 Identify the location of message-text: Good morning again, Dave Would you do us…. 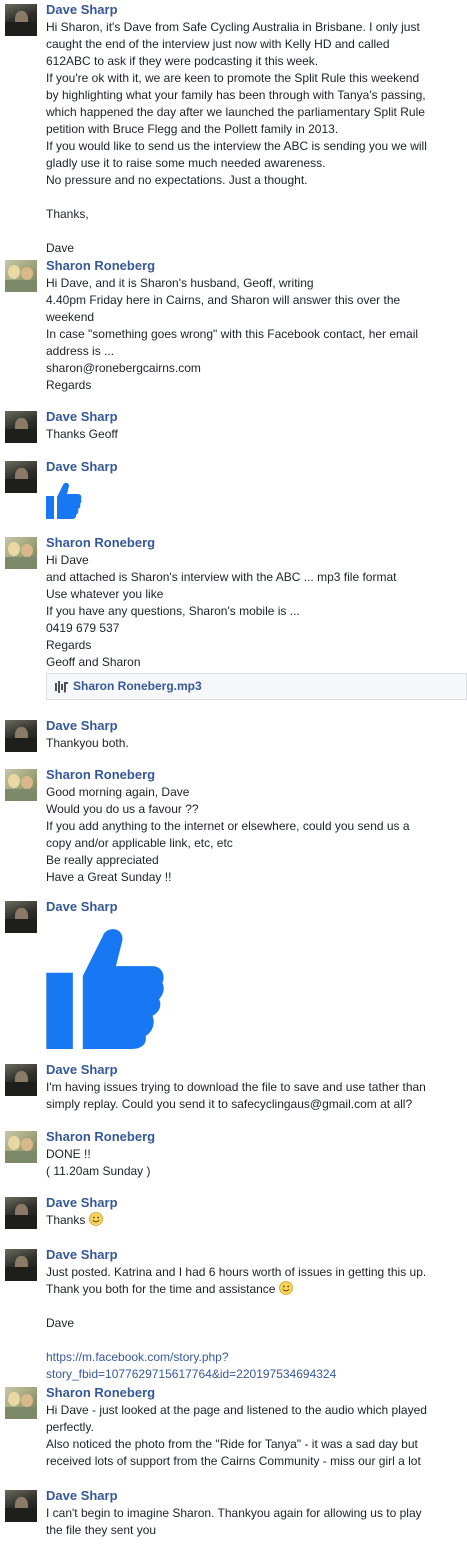
(255, 835).